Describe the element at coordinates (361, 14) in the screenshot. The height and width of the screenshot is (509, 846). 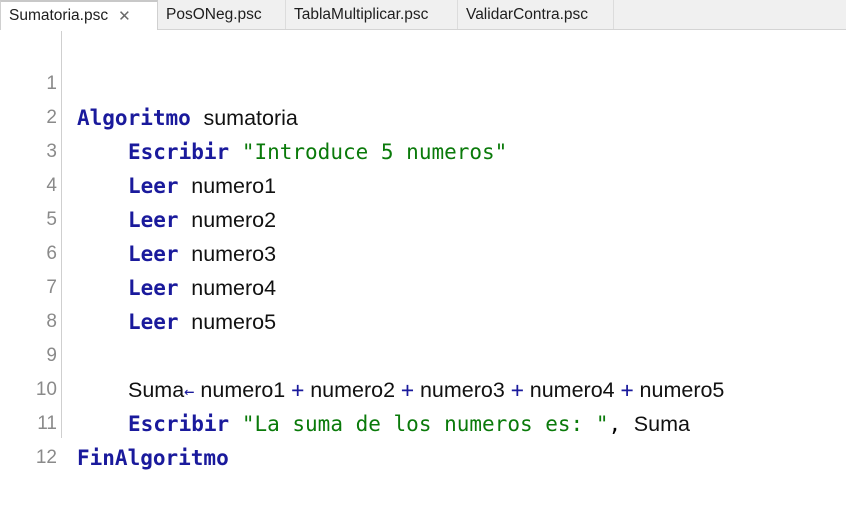
I see `tab-label: TablaMultiplicar.psc` at that location.